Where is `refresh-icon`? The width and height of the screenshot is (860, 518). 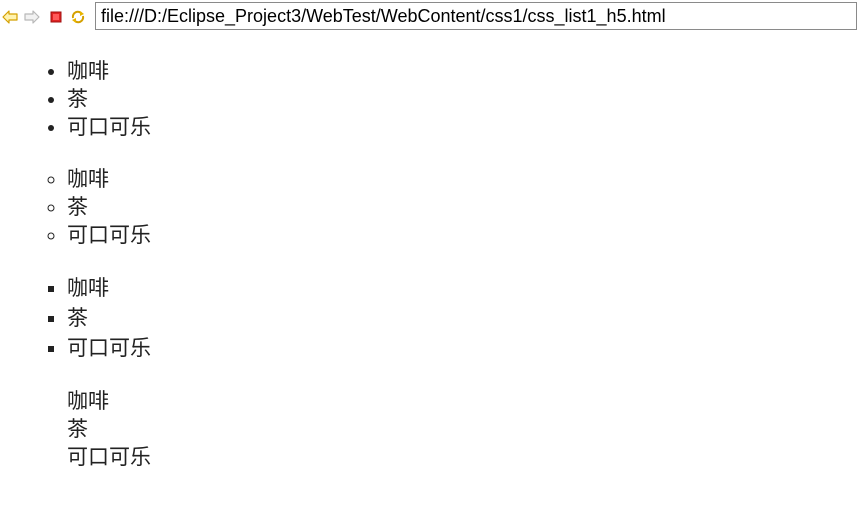 refresh-icon is located at coordinates (78, 17).